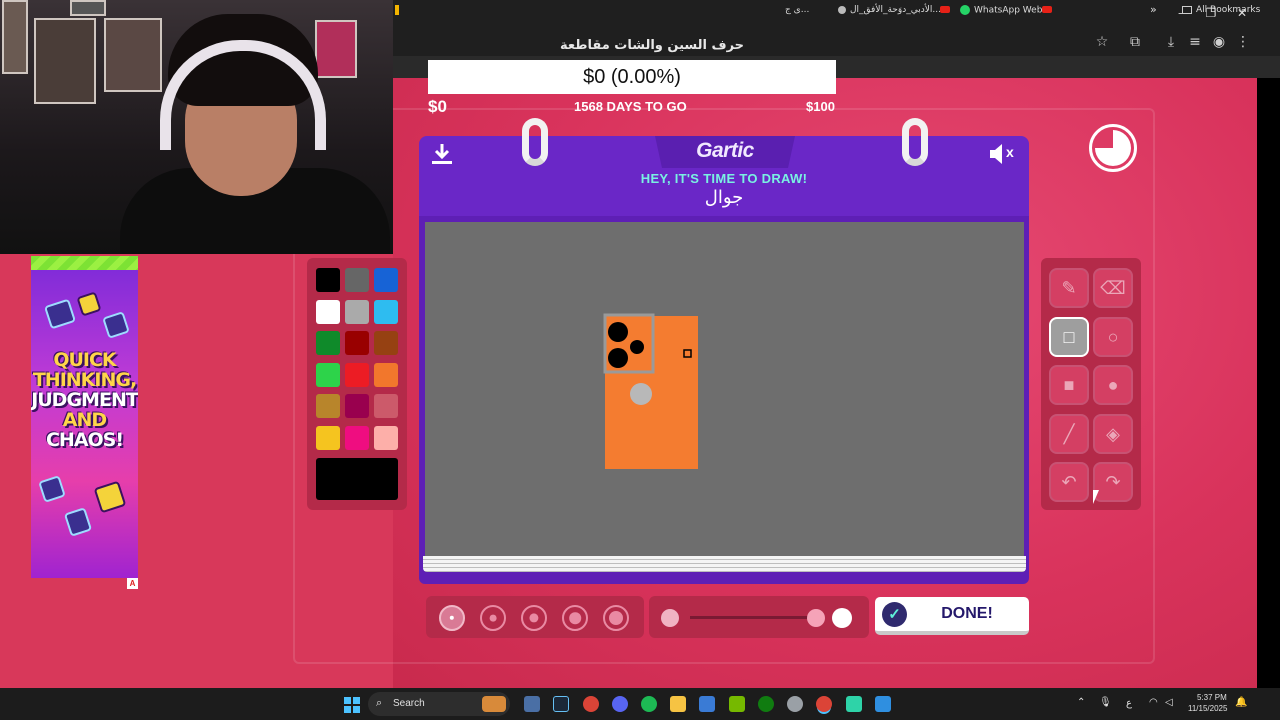  What do you see at coordinates (649, 704) in the screenshot?
I see `spotify-icon` at bounding box center [649, 704].